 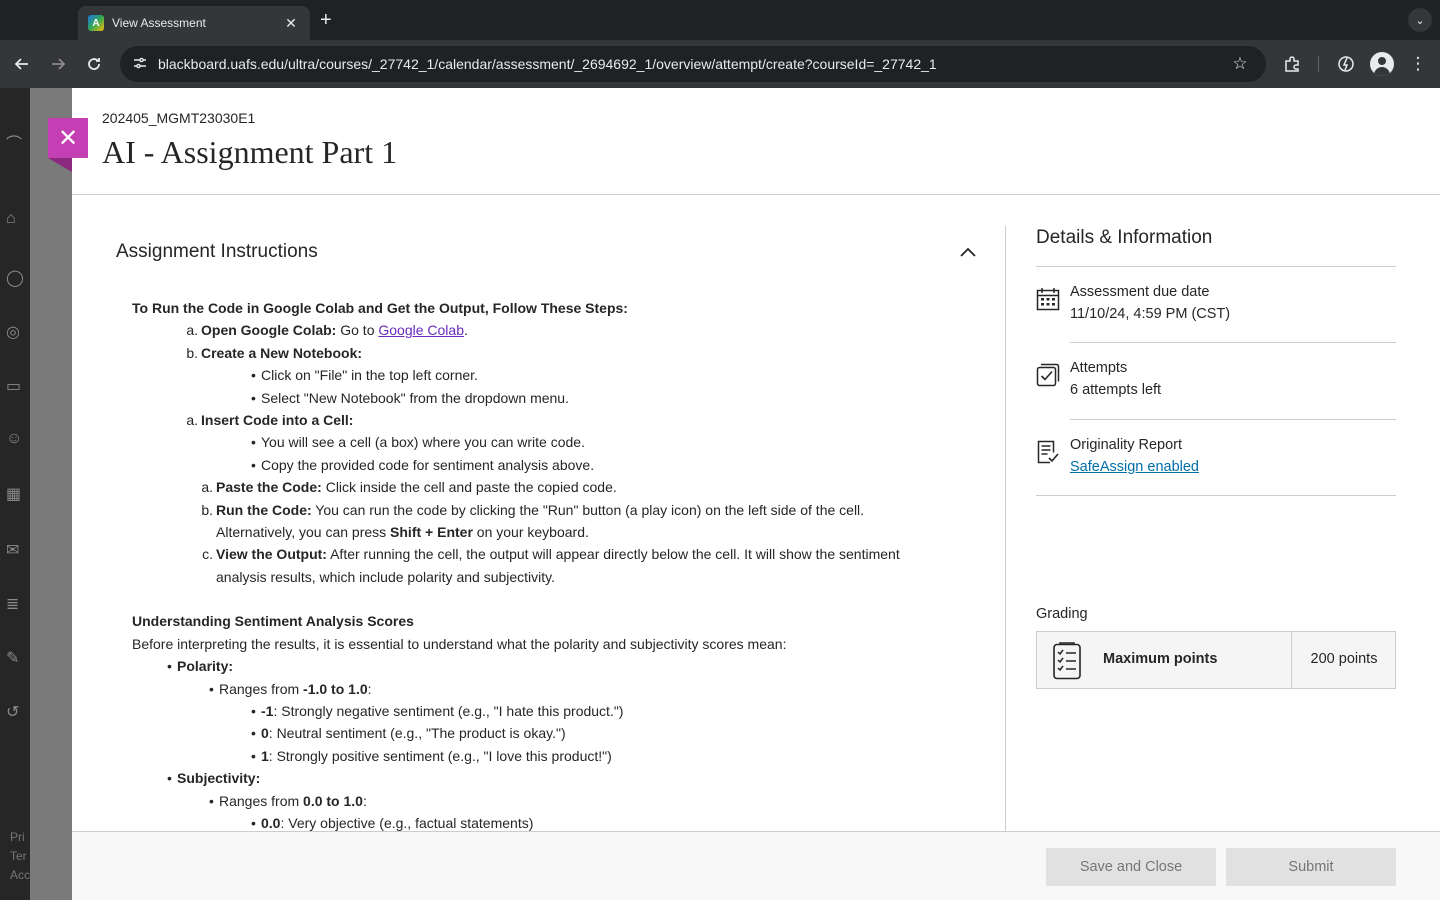 I want to click on page-title: AI - Assignment Part 1, so click(x=250, y=152).